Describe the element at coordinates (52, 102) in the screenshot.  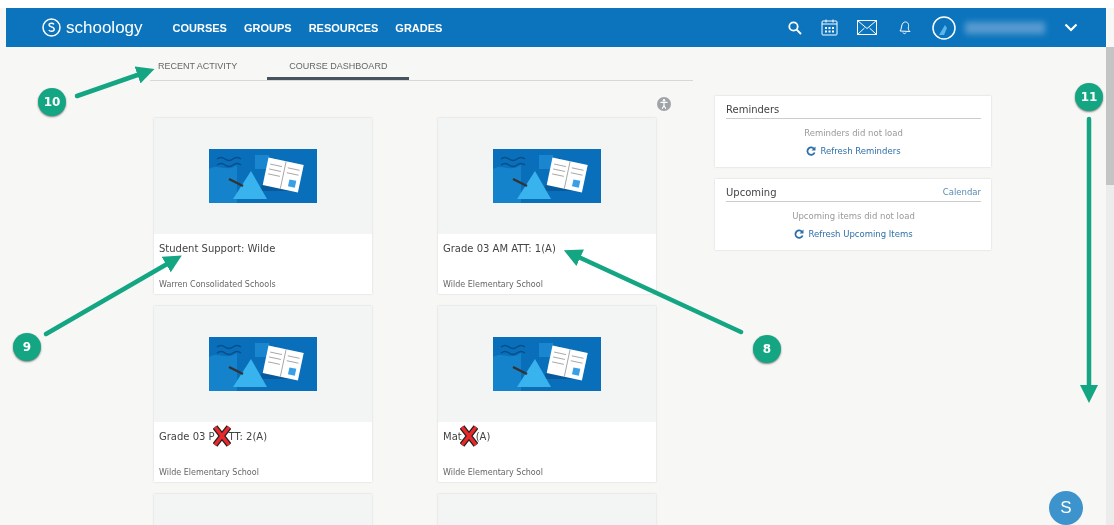
I see `annotation-number: 10` at that location.